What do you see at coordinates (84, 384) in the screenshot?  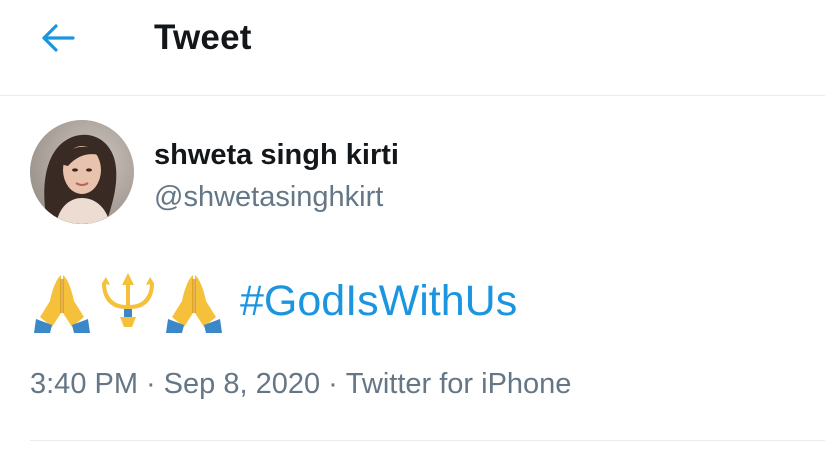 I see `tweet-time: 3:40 PM` at bounding box center [84, 384].